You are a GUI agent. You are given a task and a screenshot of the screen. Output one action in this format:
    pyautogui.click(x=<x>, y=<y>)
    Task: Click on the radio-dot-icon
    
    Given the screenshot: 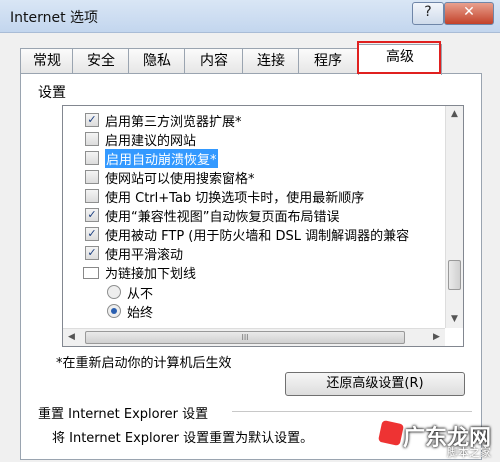 What is the action you would take?
    pyautogui.click(x=114, y=311)
    